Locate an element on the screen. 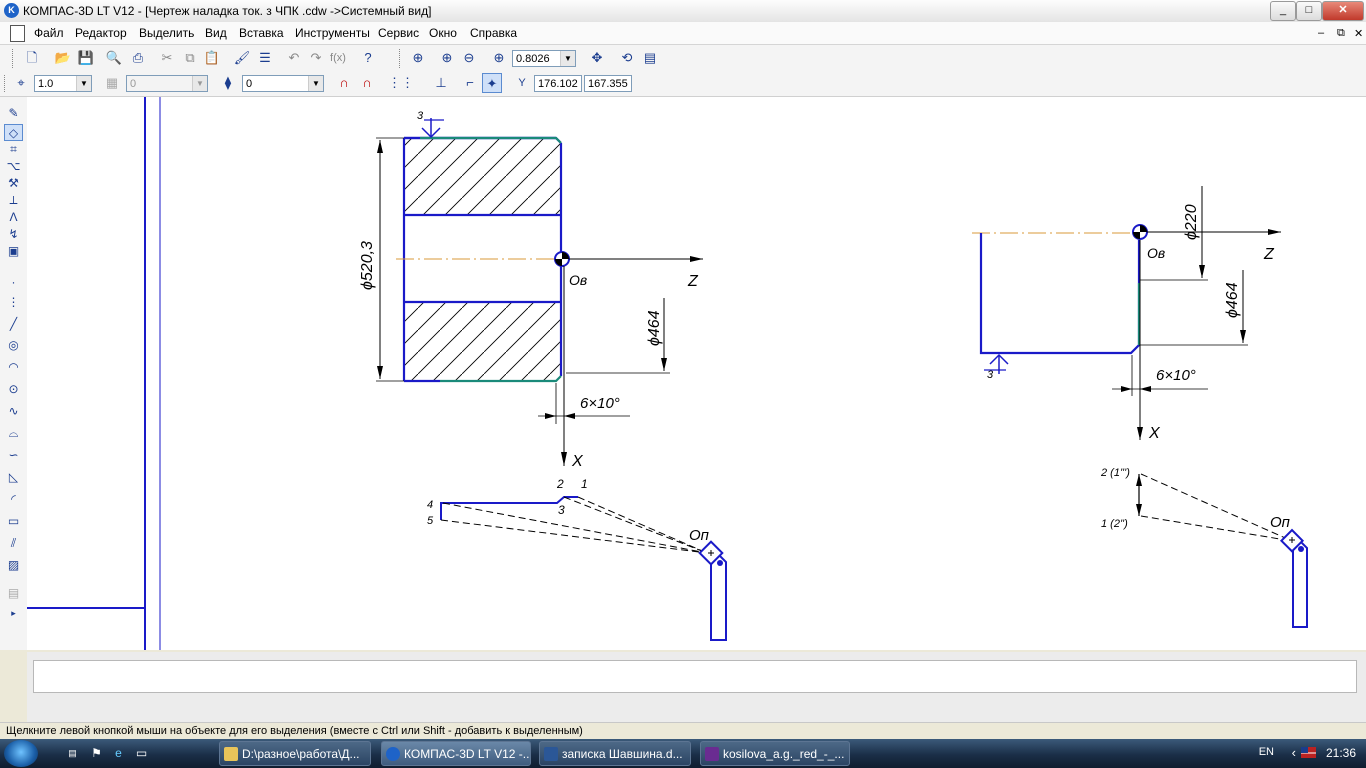 Image resolution: width=1366 pixels, height=768 pixels. layers-icon: ▤ is located at coordinates (650, 58).